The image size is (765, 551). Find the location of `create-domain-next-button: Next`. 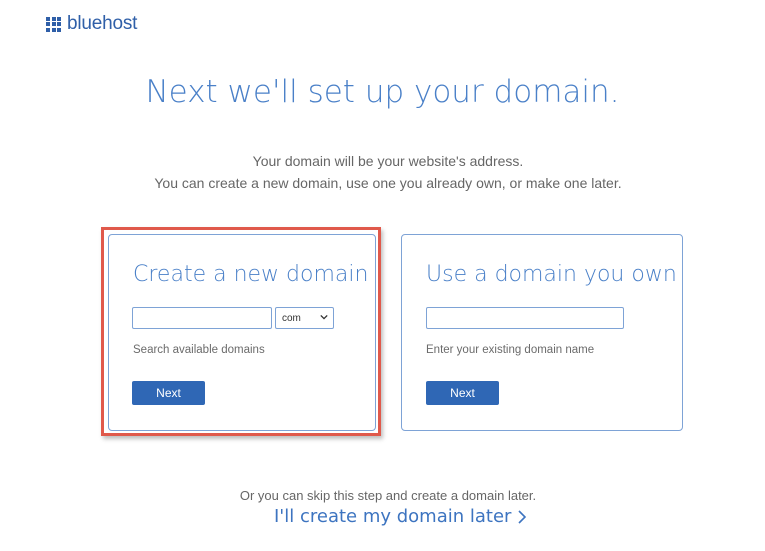

create-domain-next-button: Next is located at coordinates (168, 393).